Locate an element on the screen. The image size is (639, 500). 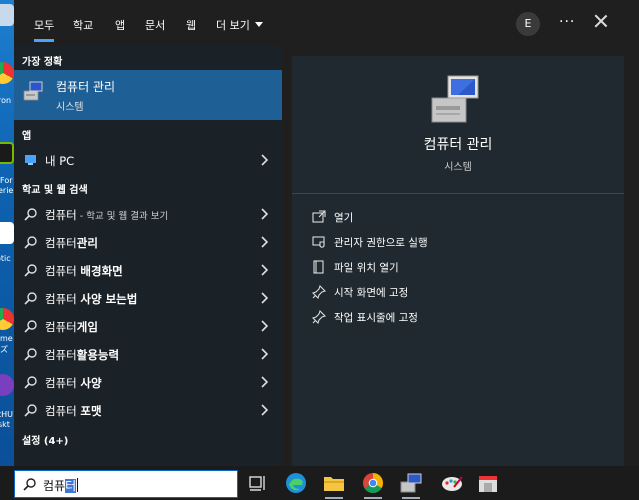
close-button is located at coordinates (601, 21).